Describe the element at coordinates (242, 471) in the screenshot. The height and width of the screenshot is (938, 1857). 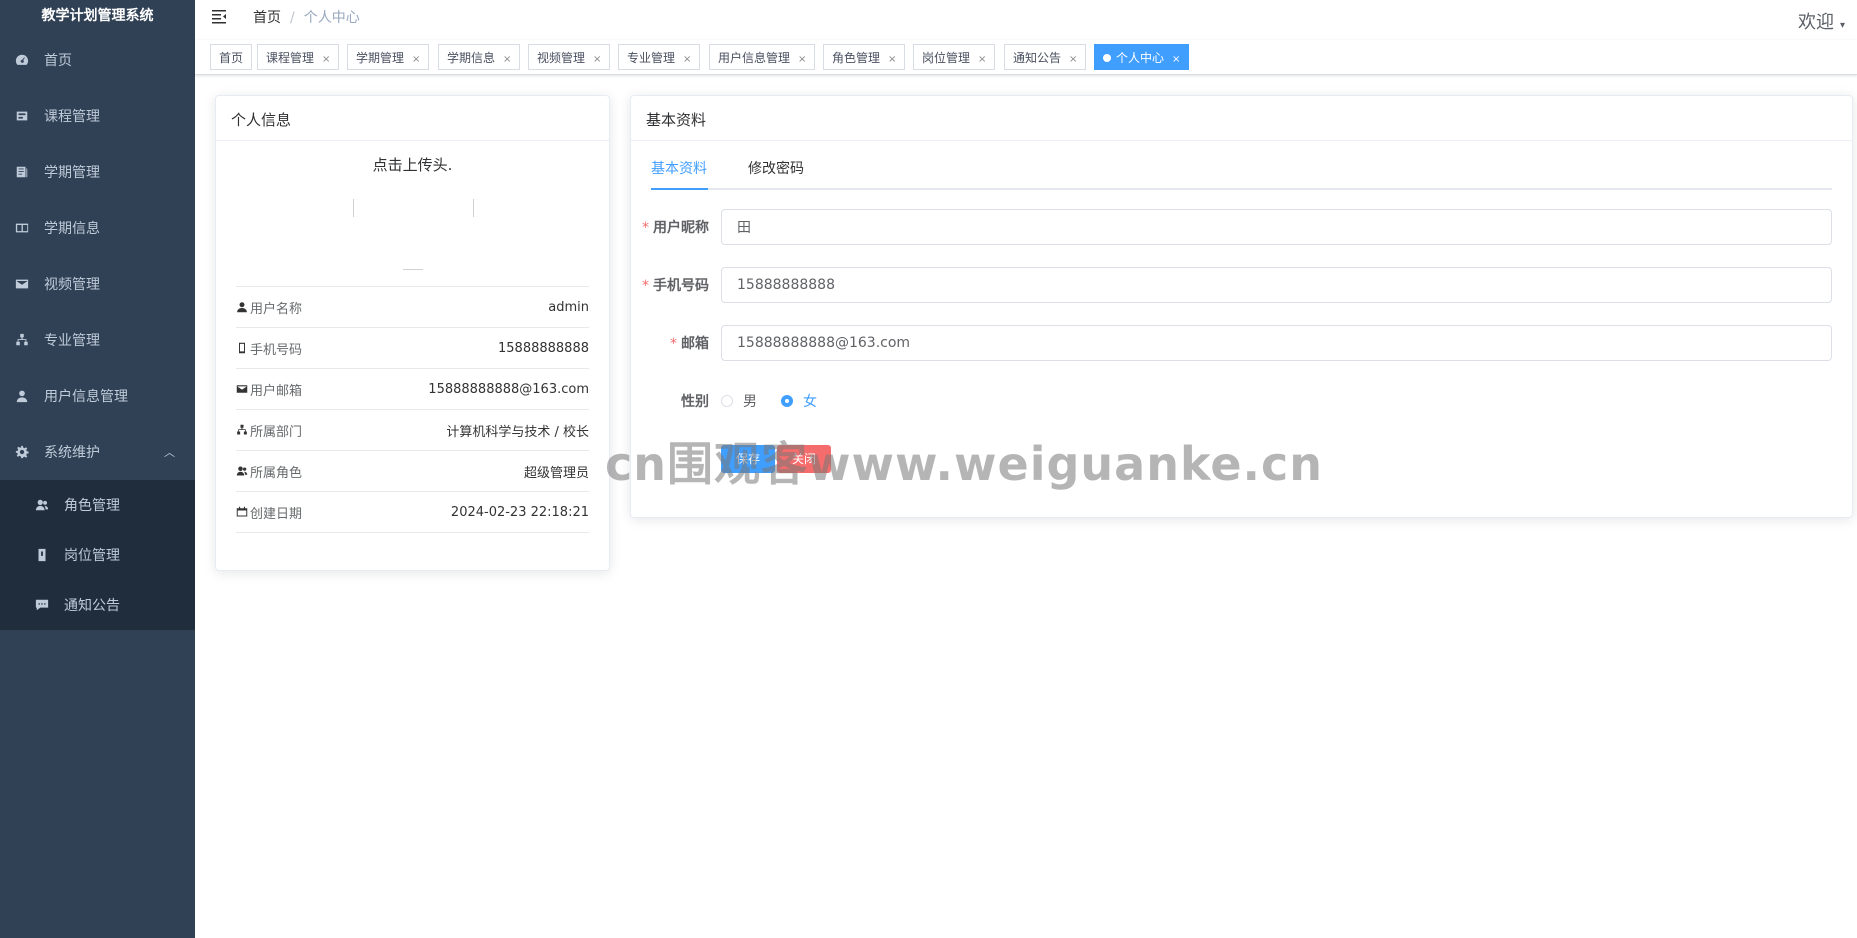
I see `peoples-icon` at that location.